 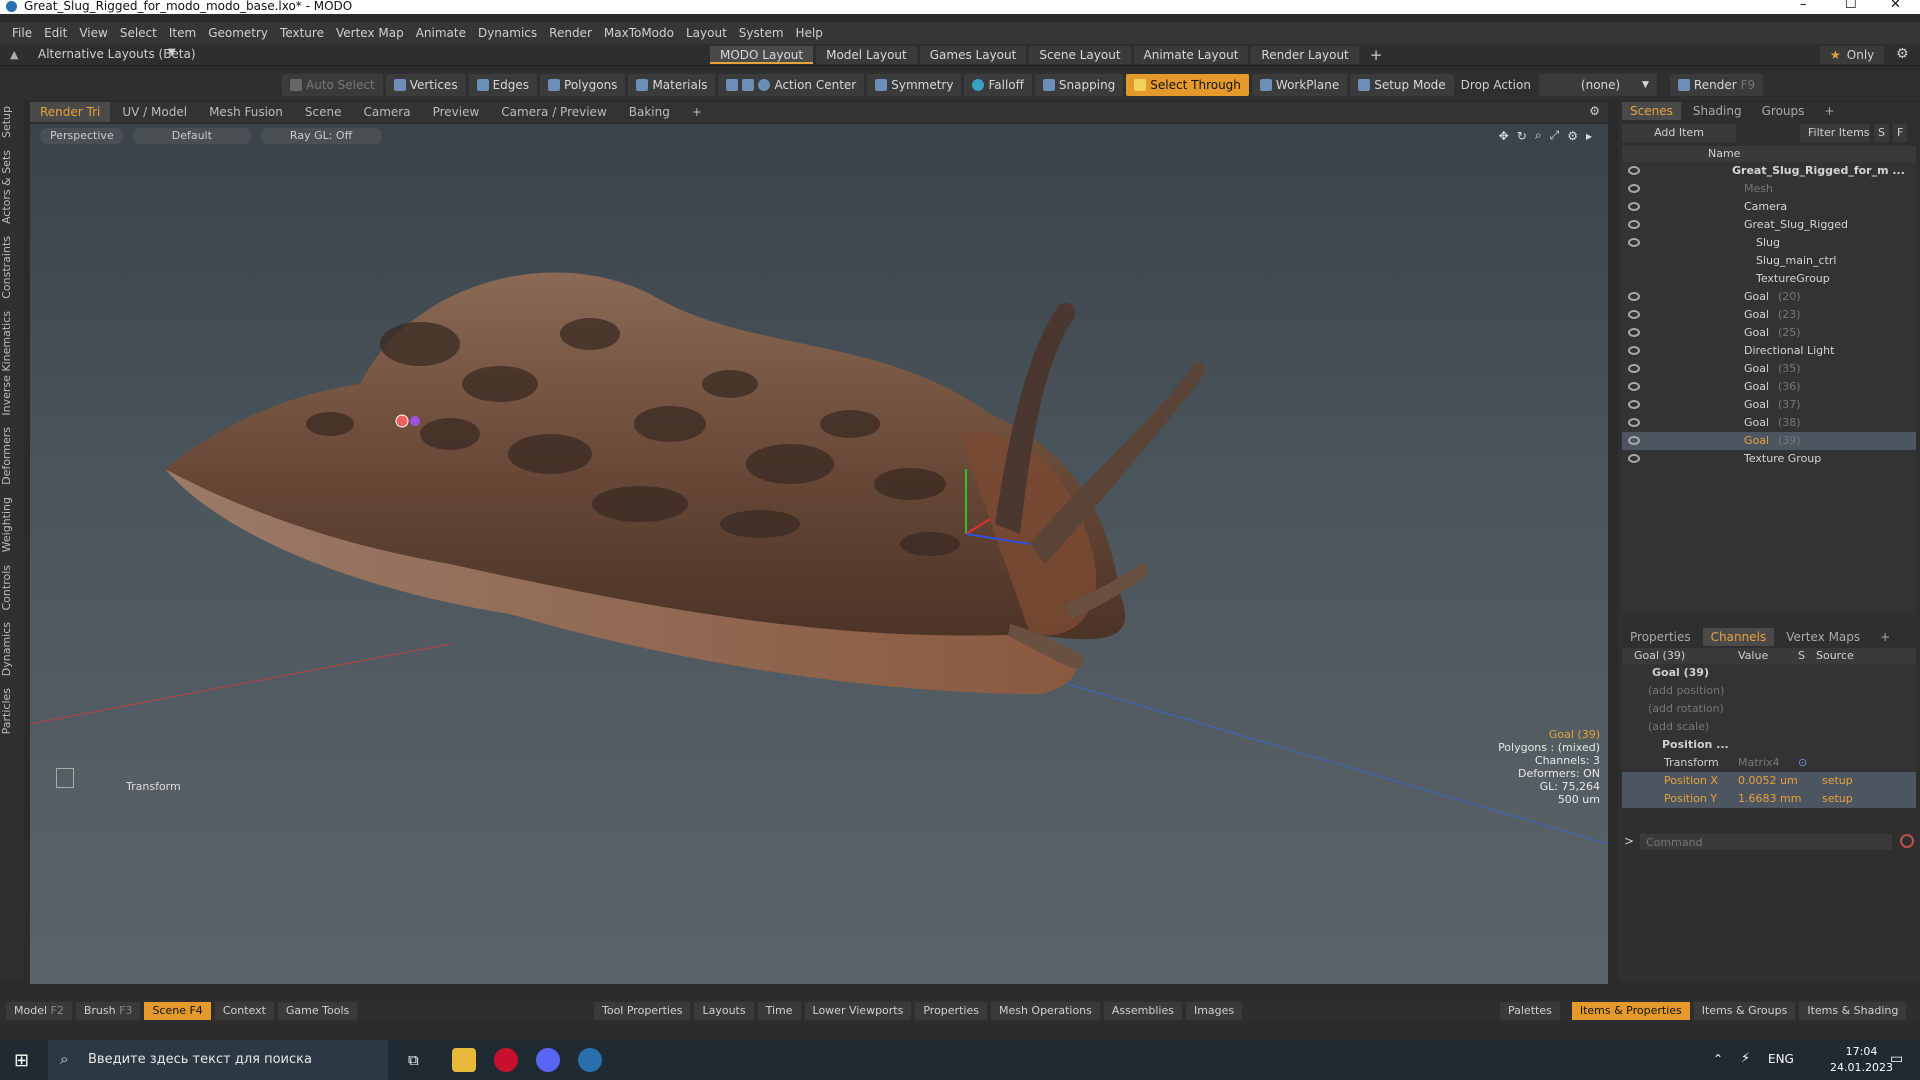 What do you see at coordinates (413, 1060) in the screenshot?
I see `task-view-icon: ⧉` at bounding box center [413, 1060].